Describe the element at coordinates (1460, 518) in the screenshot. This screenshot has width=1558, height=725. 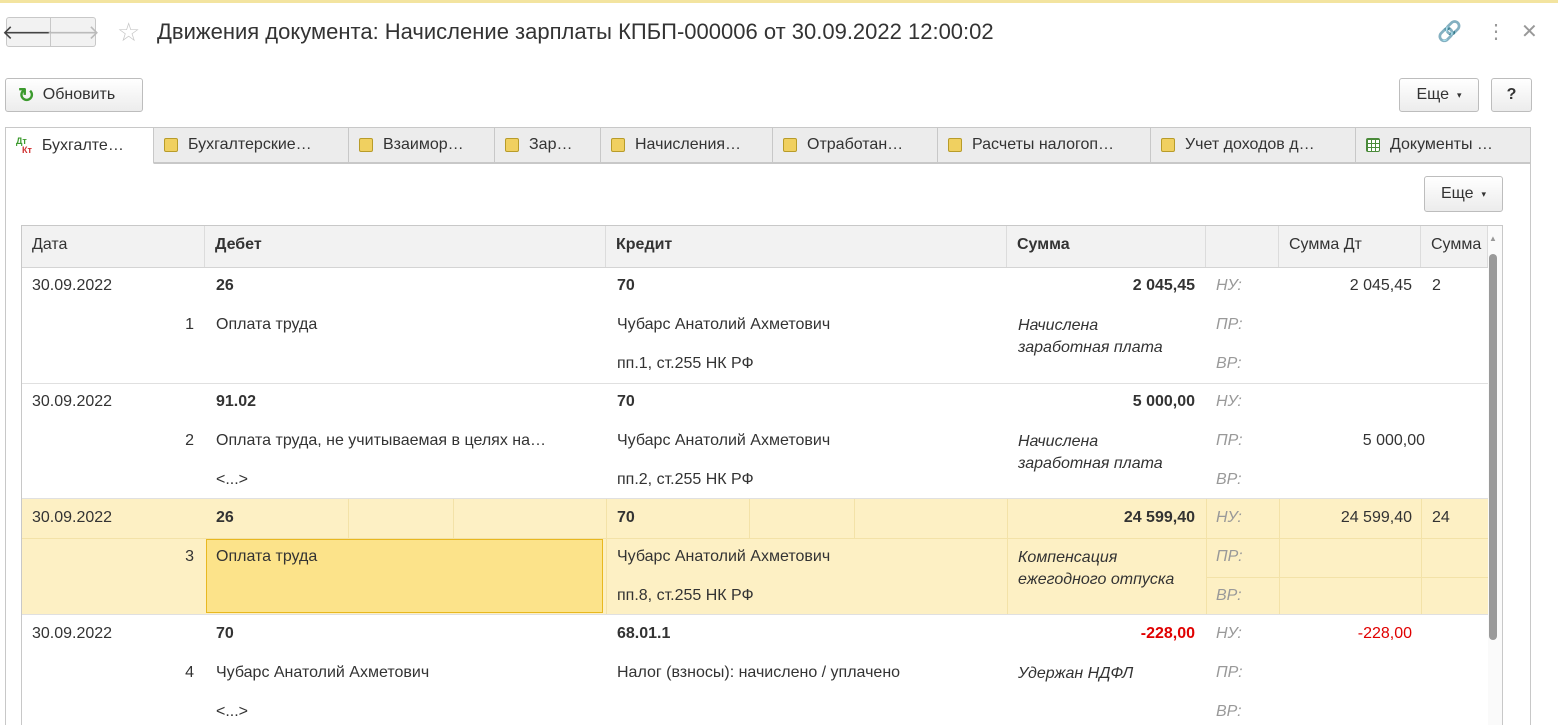
I see `cell-amount-kt-nu: 24` at that location.